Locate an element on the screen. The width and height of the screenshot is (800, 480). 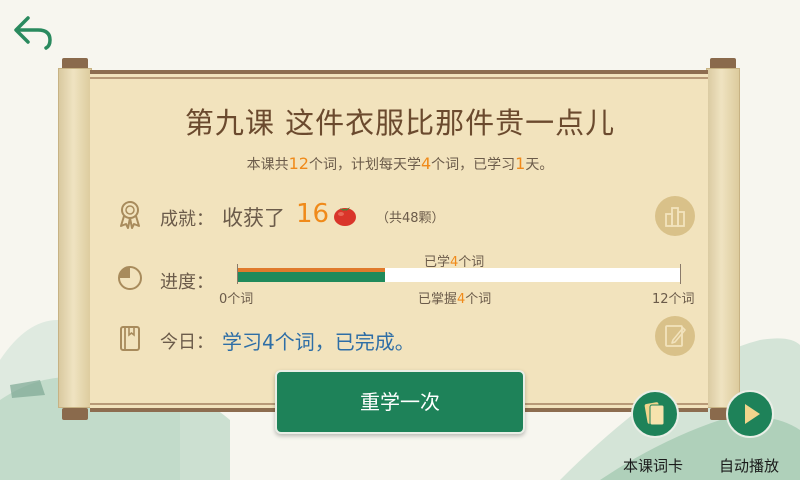
achievement-text: 收获了 is located at coordinates (253, 218).